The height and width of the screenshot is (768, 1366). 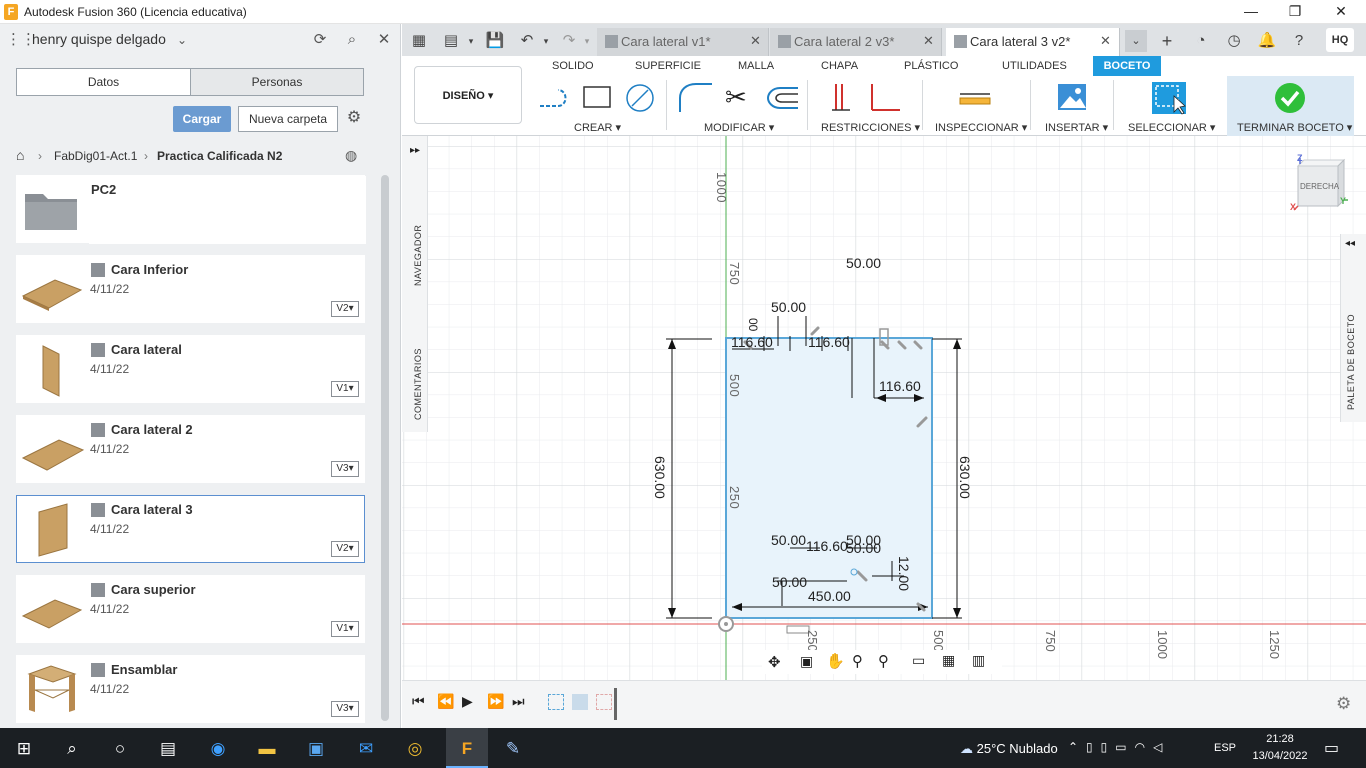 What do you see at coordinates (739, 127) in the screenshot?
I see `group-modificar: MODIFICAR ▾` at bounding box center [739, 127].